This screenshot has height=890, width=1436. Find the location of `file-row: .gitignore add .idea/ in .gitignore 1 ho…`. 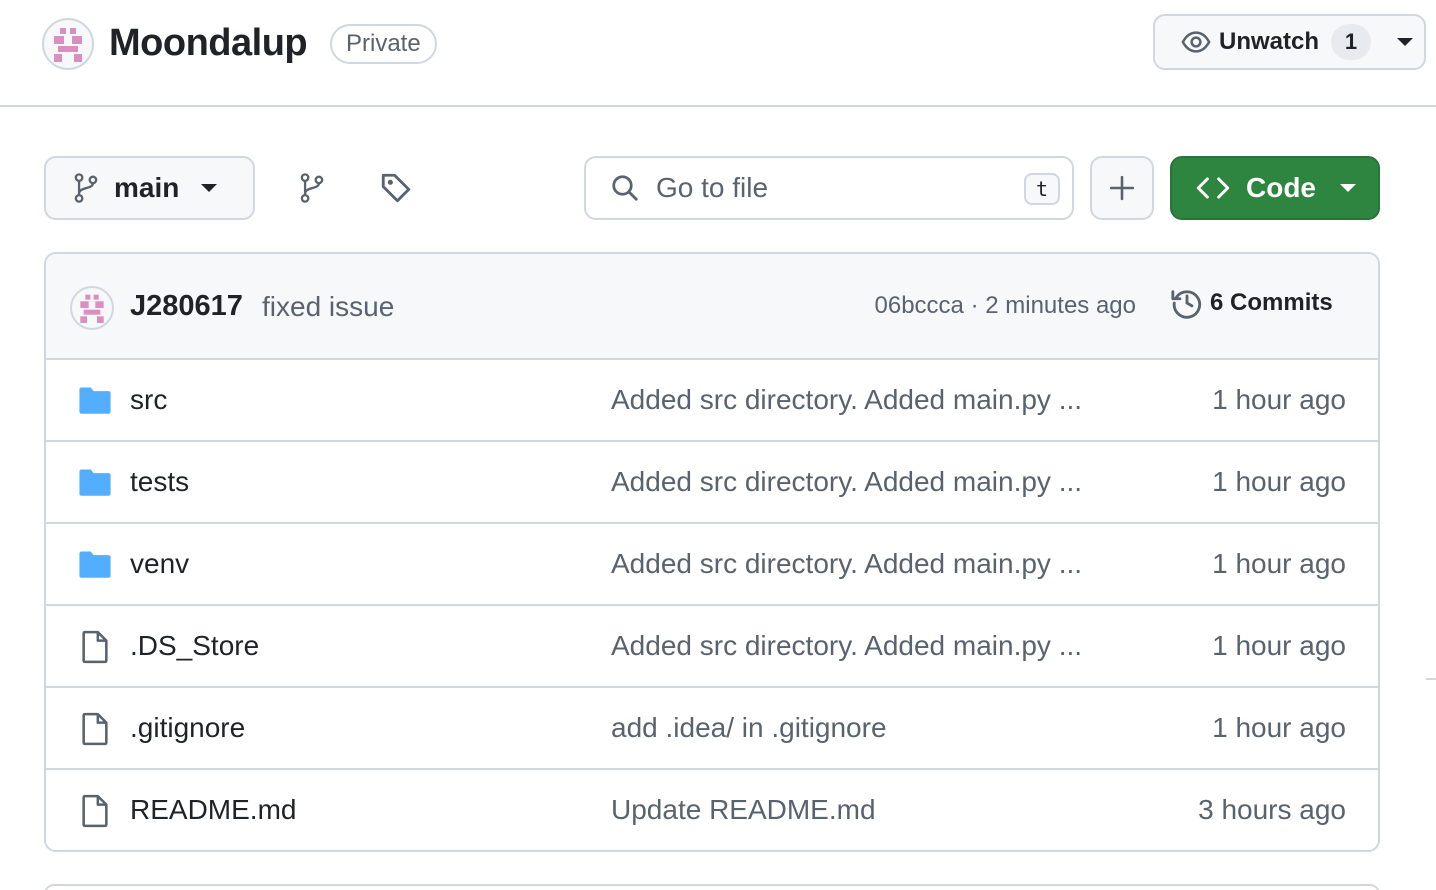

file-row: .gitignore add .idea/ in .gitignore 1 ho… is located at coordinates (712, 729).